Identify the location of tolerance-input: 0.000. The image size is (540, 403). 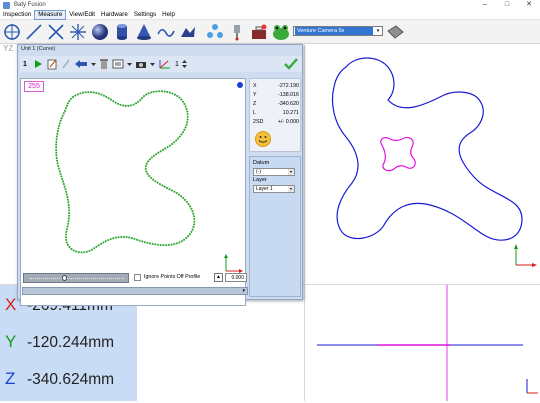
(236, 277).